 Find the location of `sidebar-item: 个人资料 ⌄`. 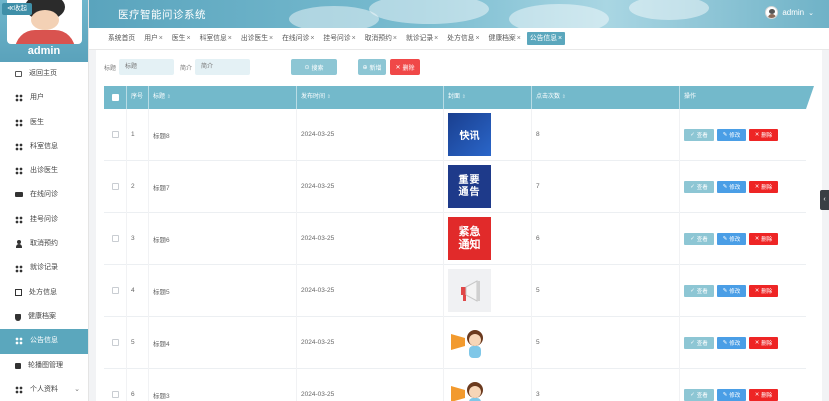

sidebar-item: 个人资料 ⌄ is located at coordinates (44, 389).